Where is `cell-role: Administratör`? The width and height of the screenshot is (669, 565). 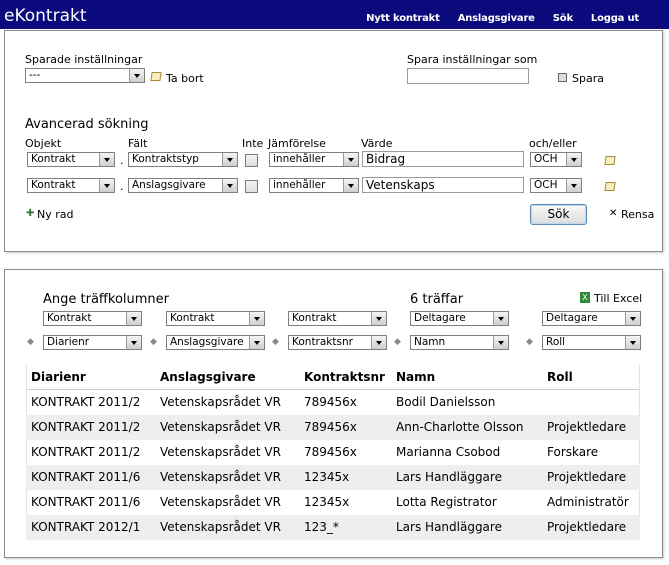 cell-role: Administratör is located at coordinates (588, 502).